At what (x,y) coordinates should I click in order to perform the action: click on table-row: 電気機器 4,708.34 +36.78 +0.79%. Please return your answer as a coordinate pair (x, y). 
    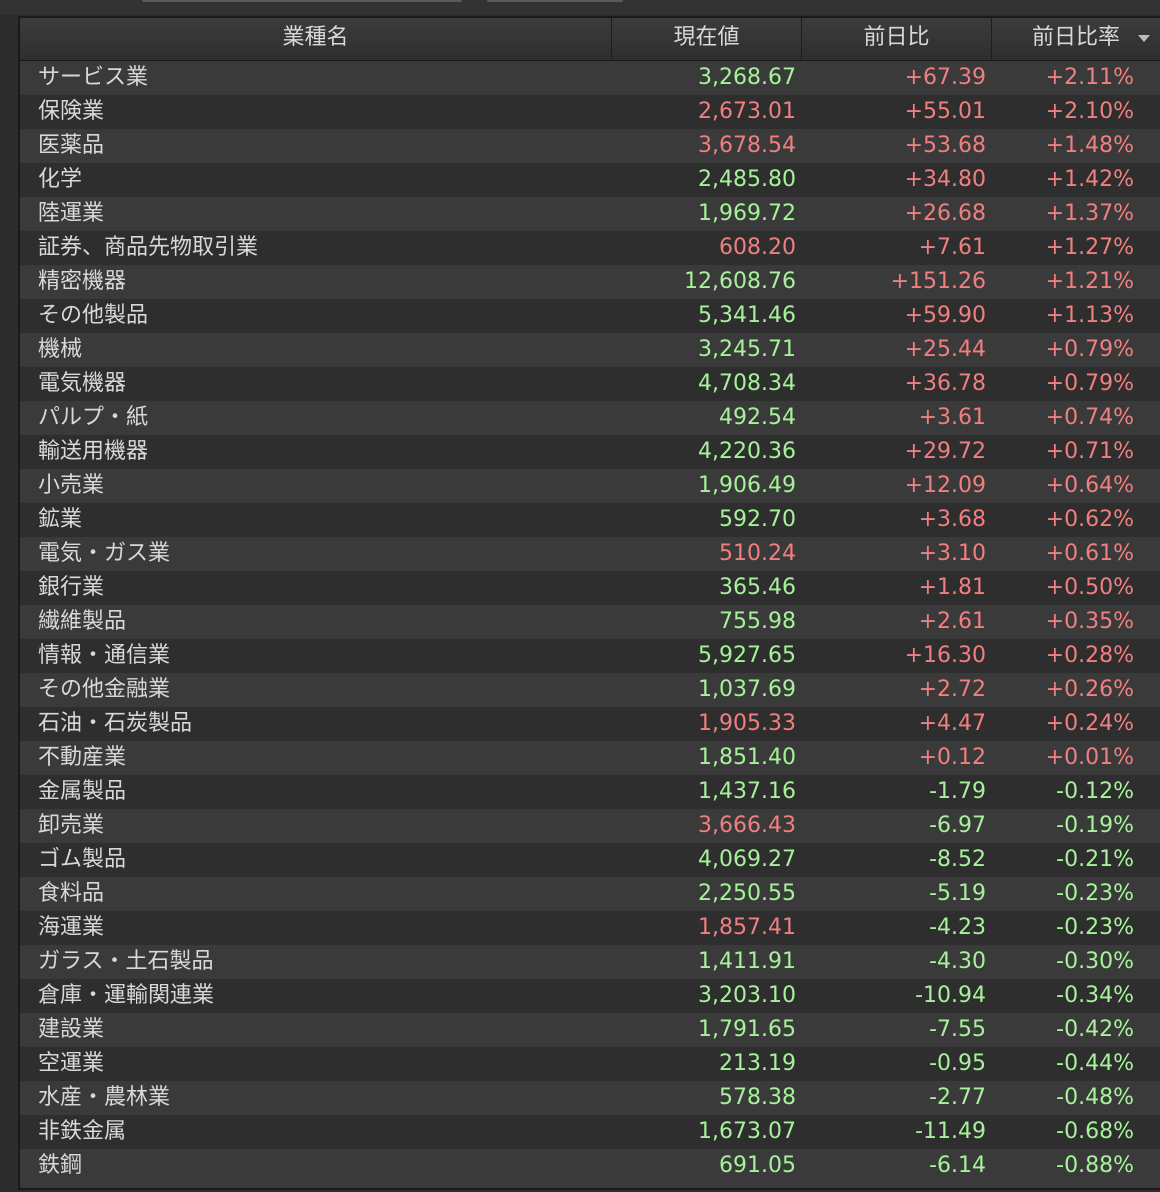
    Looking at the image, I should click on (590, 384).